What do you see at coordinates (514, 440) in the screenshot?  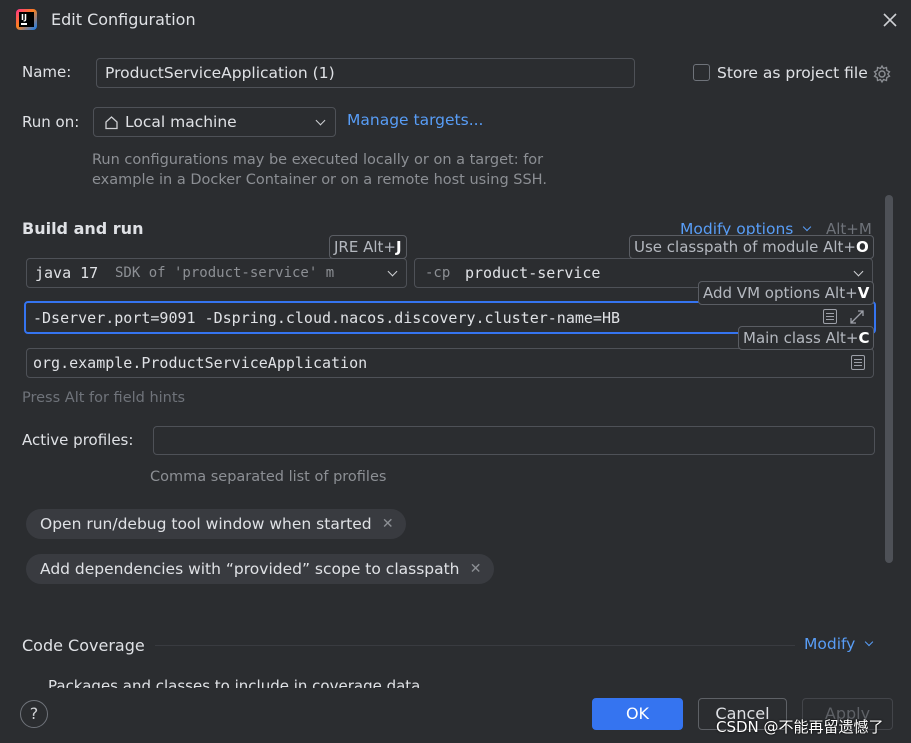 I see `active-profiles-field` at bounding box center [514, 440].